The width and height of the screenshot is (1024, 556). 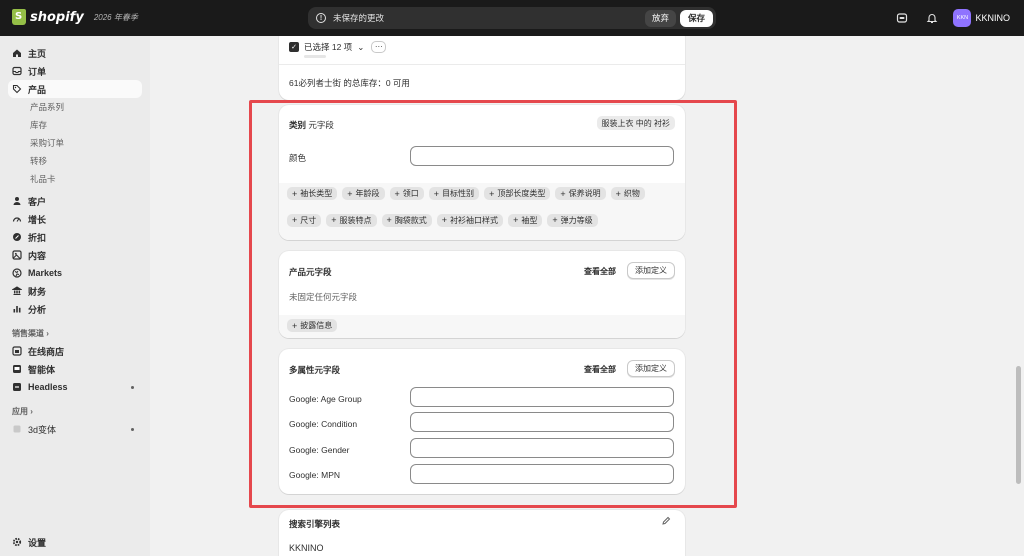 I want to click on gauge-icon, so click(x=17, y=219).